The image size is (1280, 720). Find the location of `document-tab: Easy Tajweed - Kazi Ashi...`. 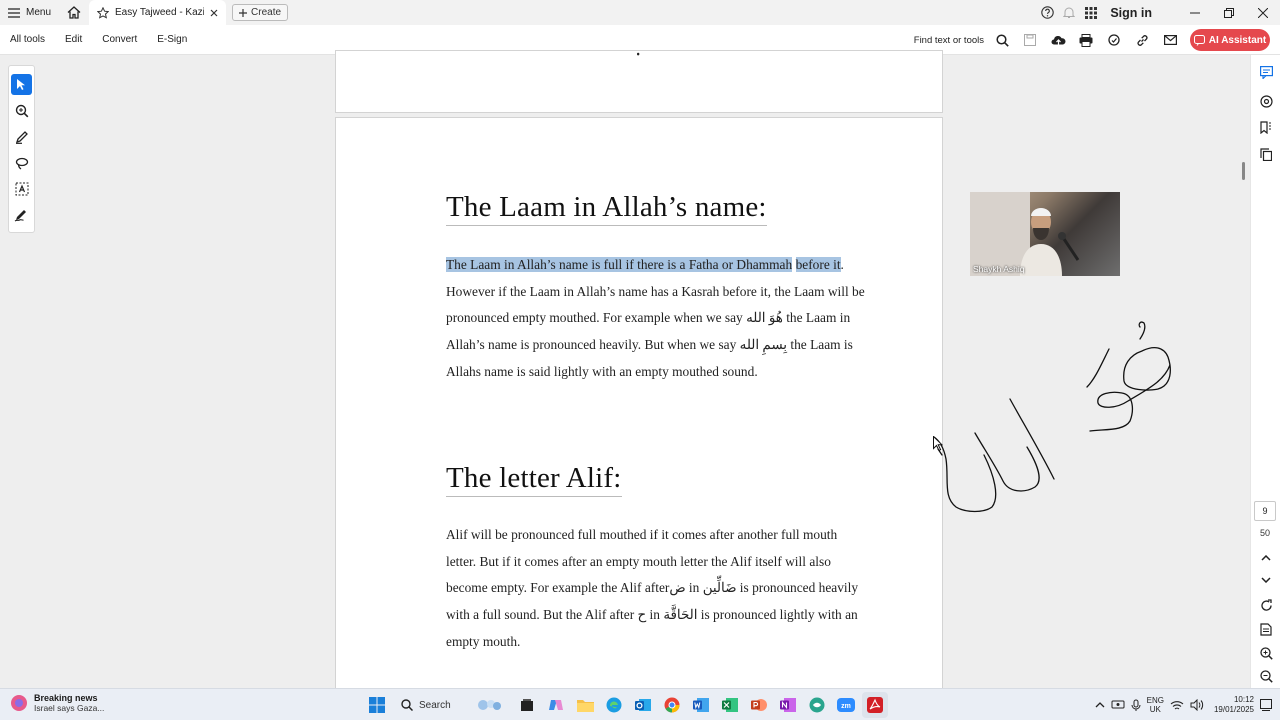

document-tab: Easy Tajweed - Kazi Ashi... is located at coordinates (158, 12).